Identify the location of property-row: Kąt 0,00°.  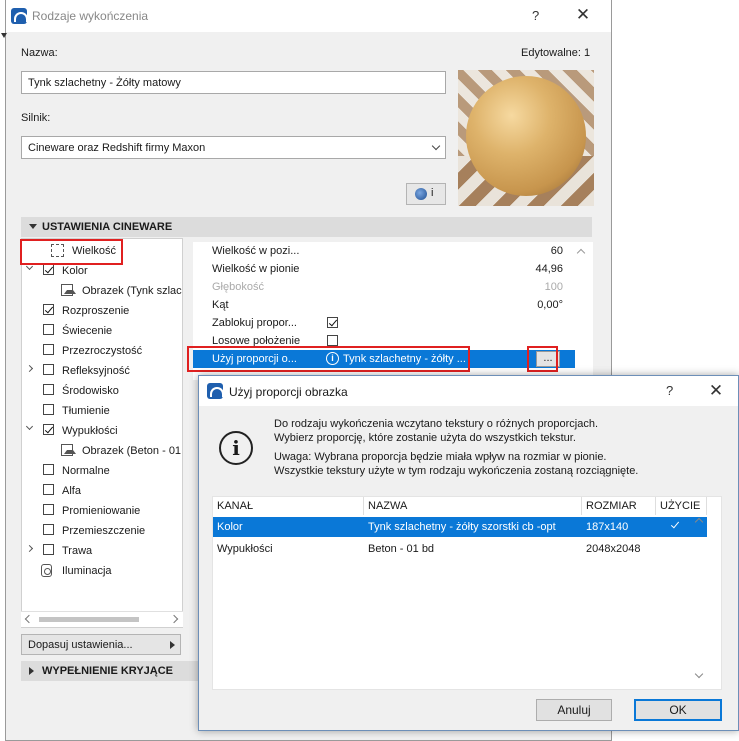
(384, 305).